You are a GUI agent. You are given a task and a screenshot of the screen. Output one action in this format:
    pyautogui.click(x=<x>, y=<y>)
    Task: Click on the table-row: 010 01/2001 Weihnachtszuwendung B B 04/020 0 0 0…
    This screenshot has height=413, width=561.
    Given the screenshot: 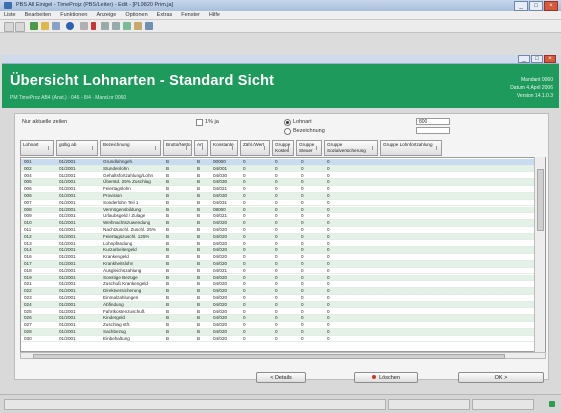 What is the action you would take?
    pyautogui.click(x=278, y=223)
    